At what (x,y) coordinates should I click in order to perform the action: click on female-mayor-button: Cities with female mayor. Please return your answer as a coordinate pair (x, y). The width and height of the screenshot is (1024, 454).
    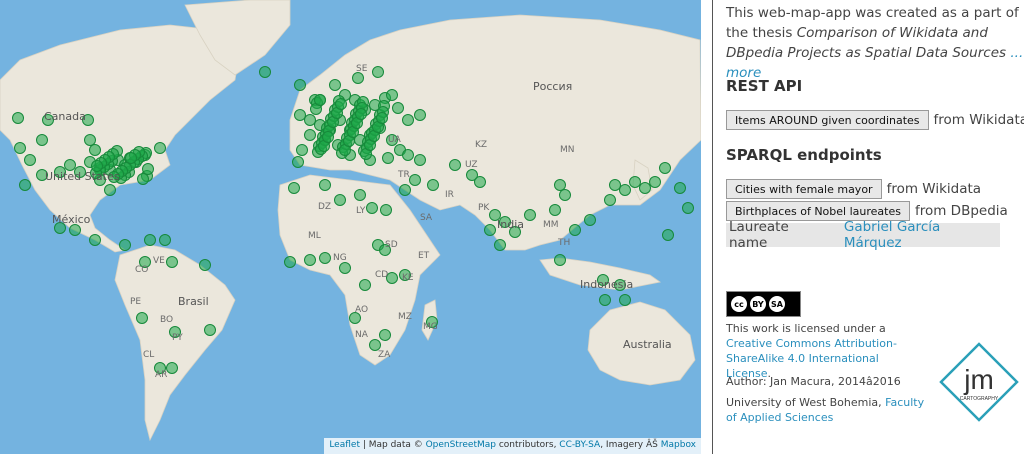
    Looking at the image, I should click on (804, 189).